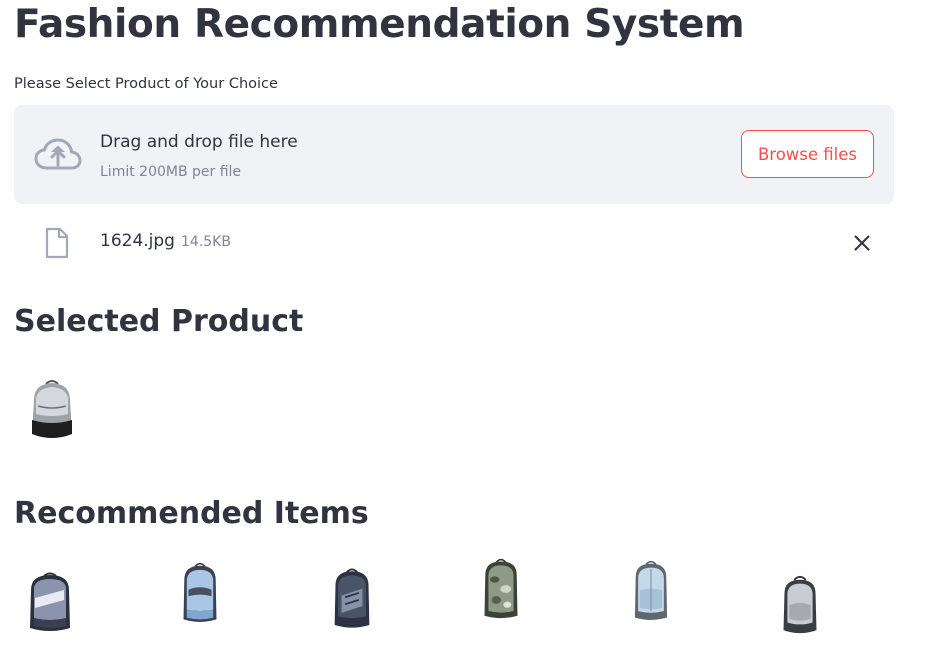  I want to click on close-icon, so click(862, 243).